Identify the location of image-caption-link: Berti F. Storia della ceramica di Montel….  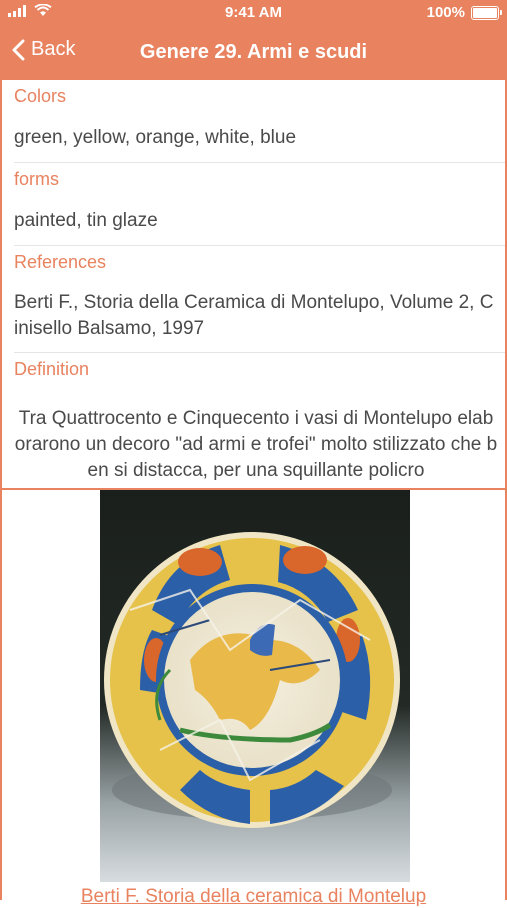
(253, 897).